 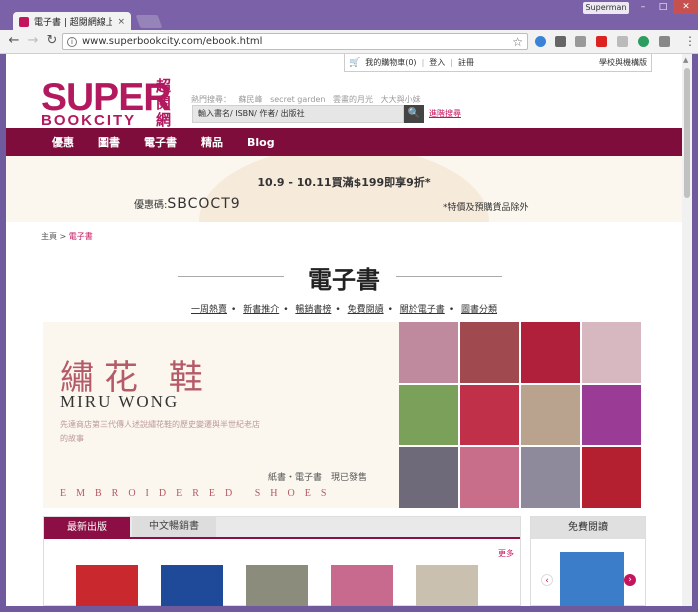 I want to click on hot-term: secret garden, so click(x=297, y=99).